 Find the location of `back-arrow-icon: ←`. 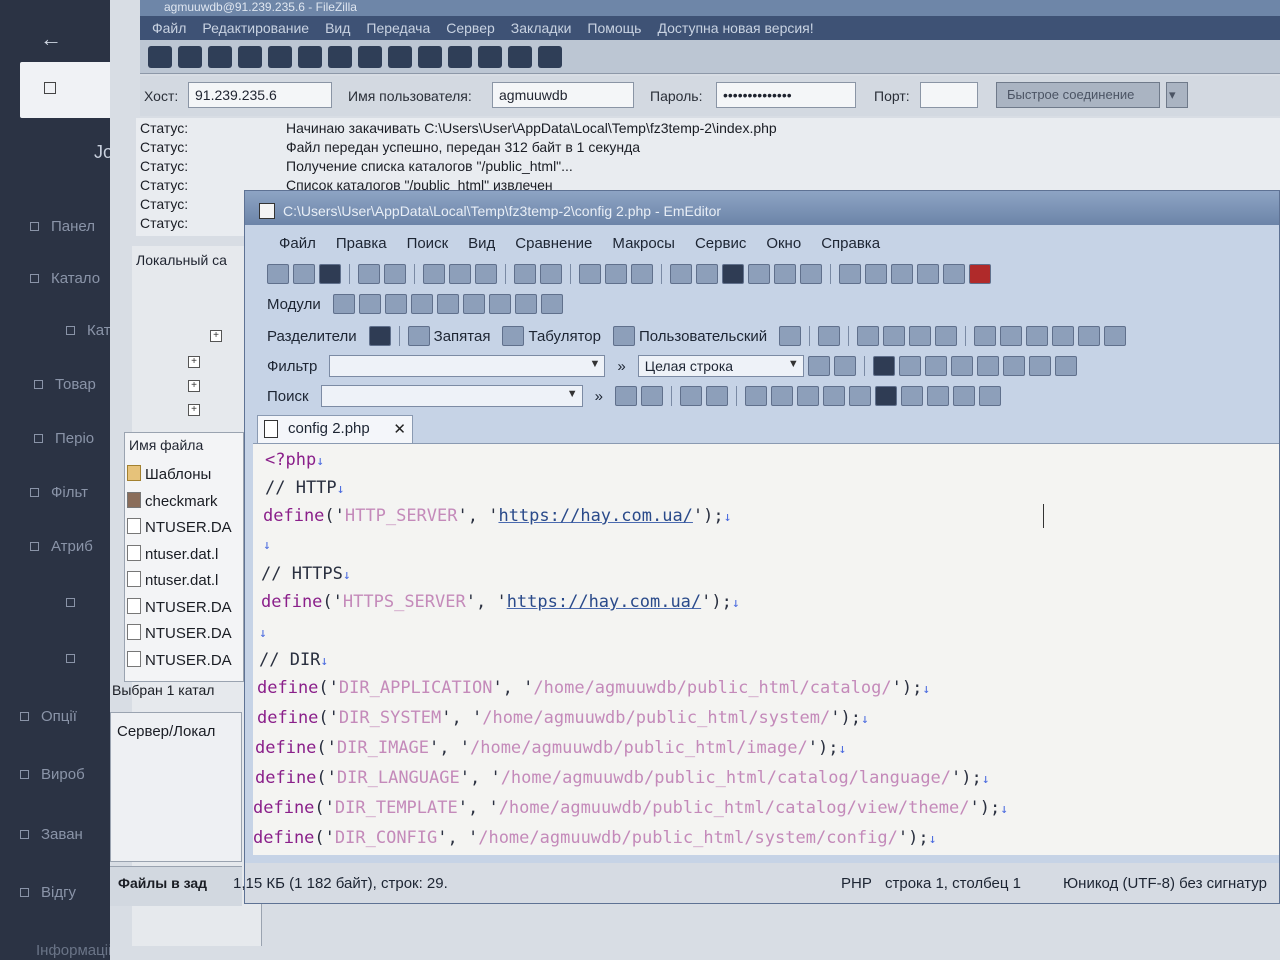

back-arrow-icon: ← is located at coordinates (51, 39).